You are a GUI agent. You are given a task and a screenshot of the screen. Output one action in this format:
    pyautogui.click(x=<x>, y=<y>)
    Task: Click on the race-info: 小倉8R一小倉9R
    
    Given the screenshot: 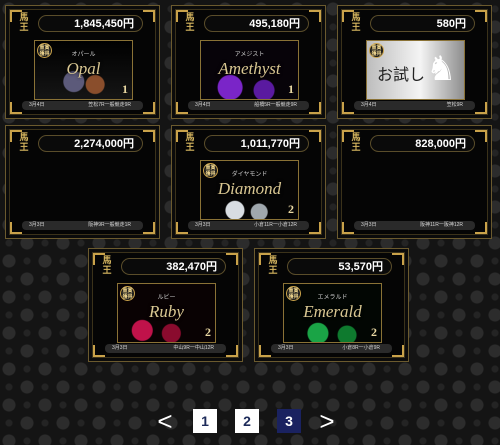 What is the action you would take?
    pyautogui.click(x=361, y=348)
    